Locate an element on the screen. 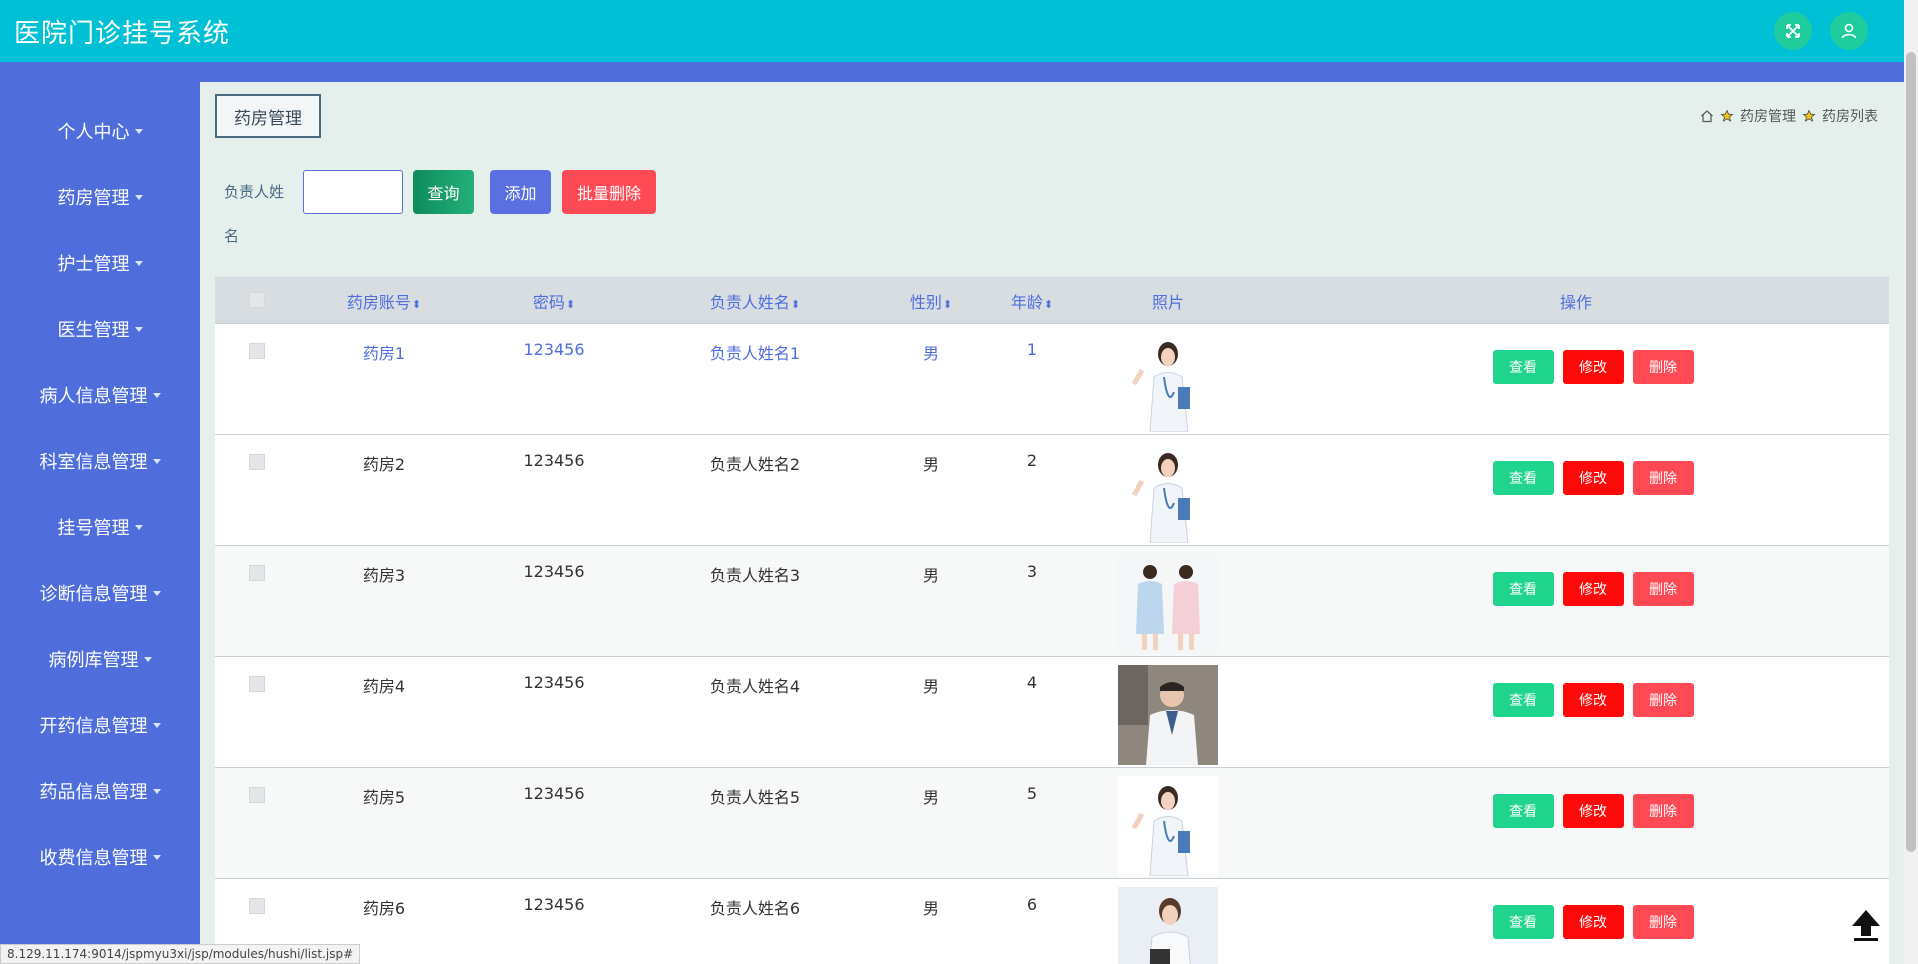 Image resolution: width=1918 pixels, height=964 pixels. breadcrumb-item: 药房管理 is located at coordinates (1768, 116).